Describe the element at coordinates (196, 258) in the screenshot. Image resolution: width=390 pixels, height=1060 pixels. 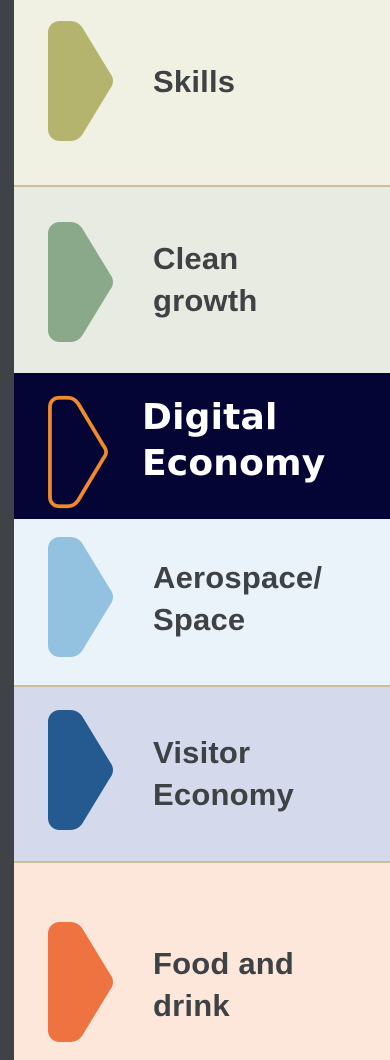
I see `sector-label-line1: Clean` at that location.